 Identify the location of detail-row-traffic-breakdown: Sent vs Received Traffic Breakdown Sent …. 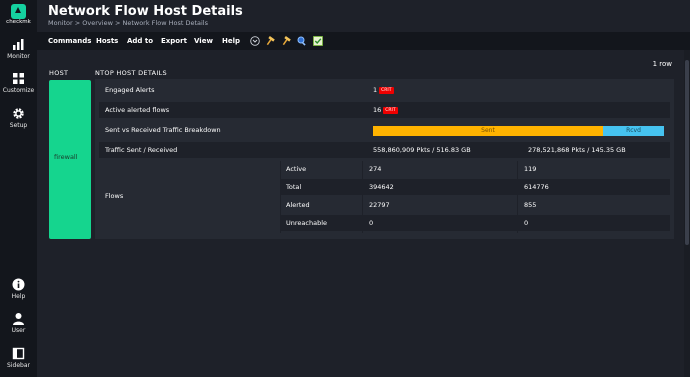
(384, 130).